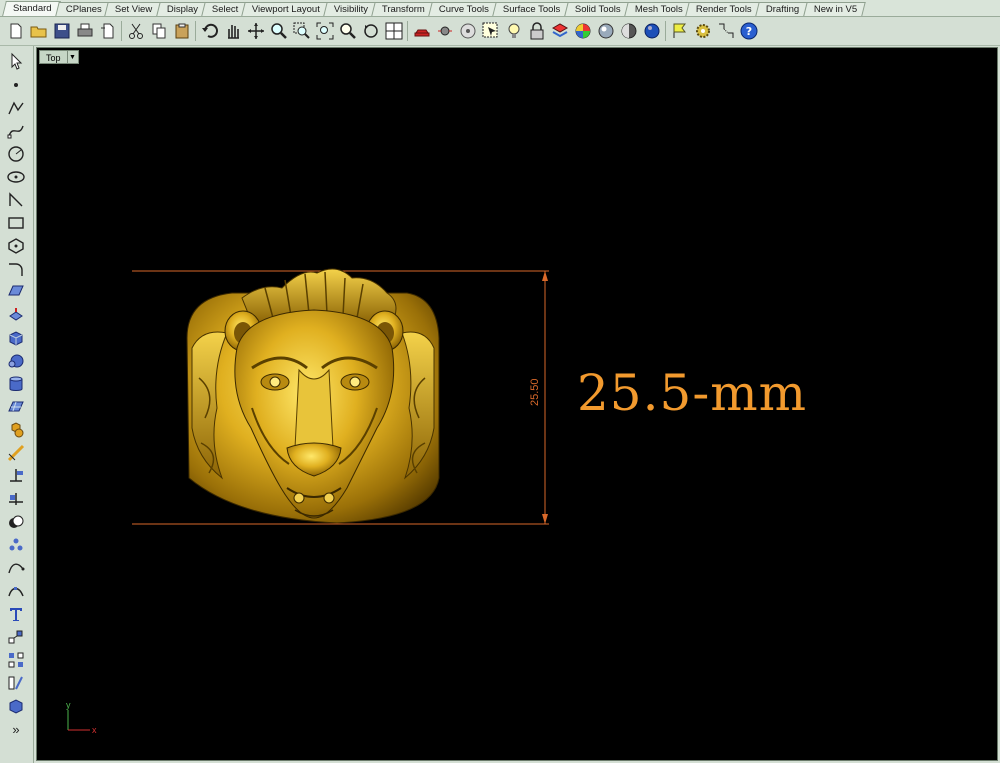  What do you see at coordinates (725, 31) in the screenshot?
I see `snap-button` at bounding box center [725, 31].